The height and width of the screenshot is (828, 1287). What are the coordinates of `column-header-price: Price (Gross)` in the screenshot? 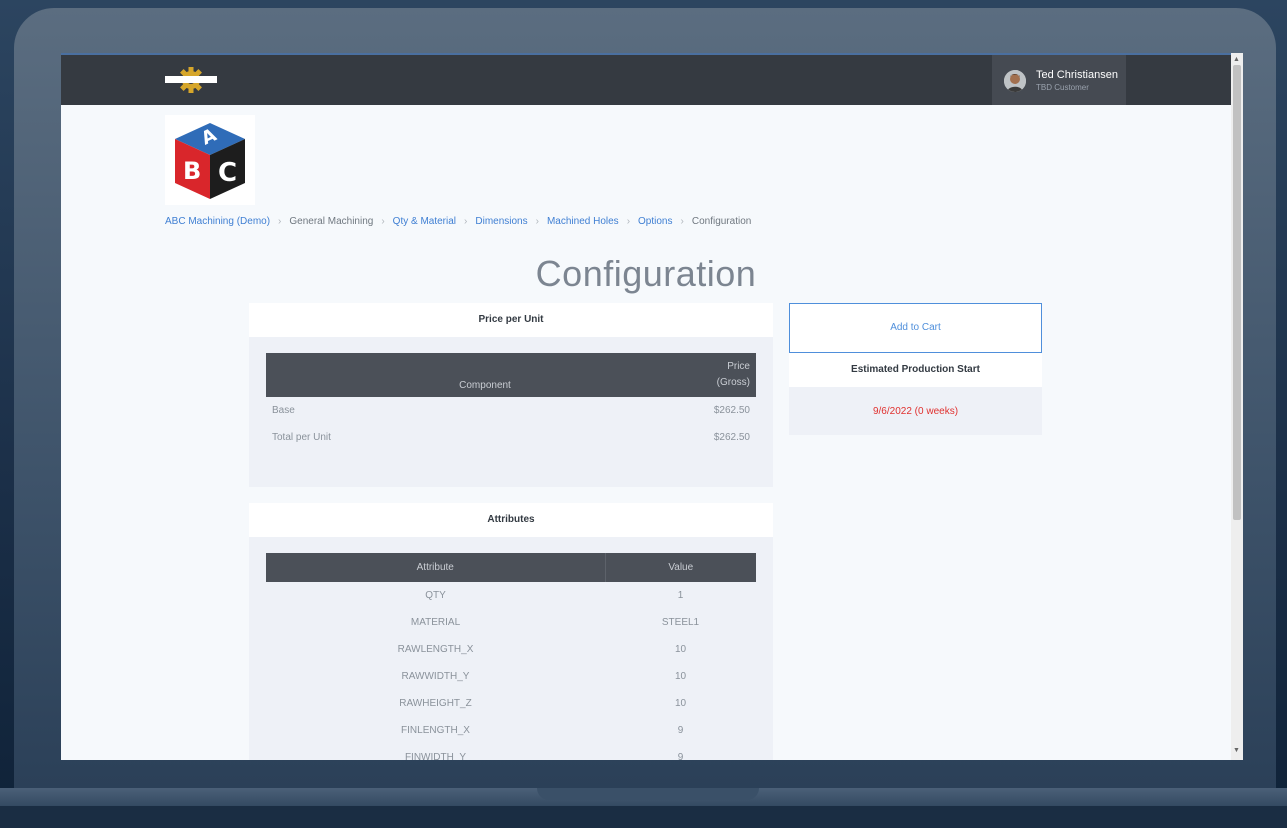 It's located at (730, 375).